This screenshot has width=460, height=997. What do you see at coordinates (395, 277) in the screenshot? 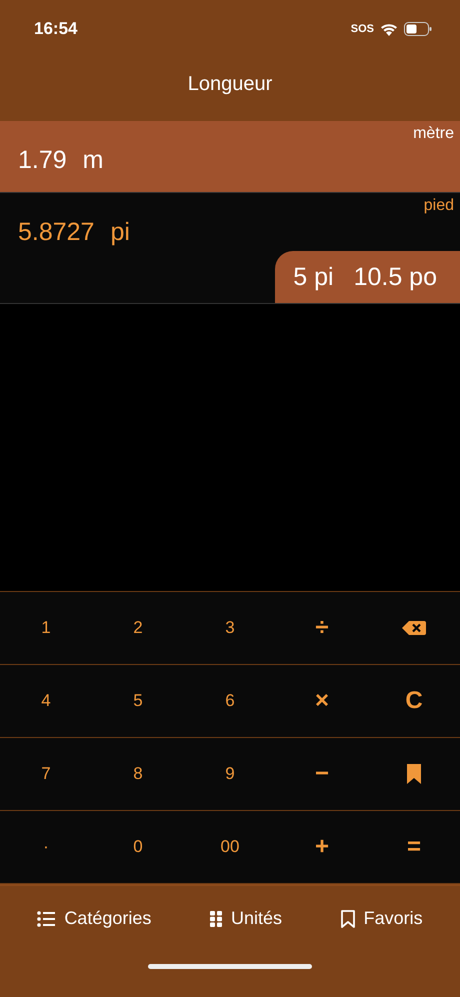
I see `compound-part: 10.5 po` at bounding box center [395, 277].